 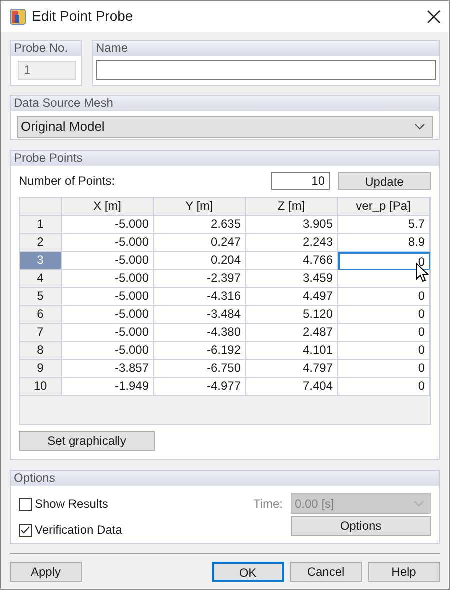 What do you see at coordinates (361, 526) in the screenshot?
I see `options-button: Options` at bounding box center [361, 526].